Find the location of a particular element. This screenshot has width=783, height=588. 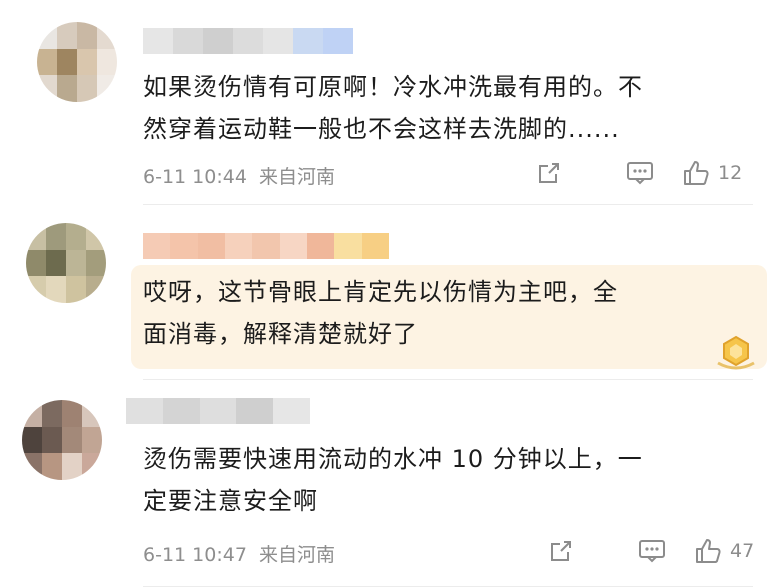

divider is located at coordinates (448, 586).